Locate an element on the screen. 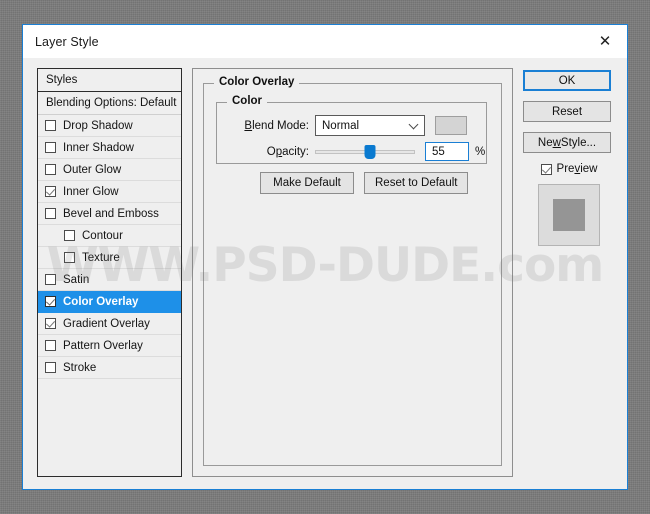 Image resolution: width=650 pixels, height=514 pixels. effect-row-outer-glow: Outer Glow is located at coordinates (109, 170).